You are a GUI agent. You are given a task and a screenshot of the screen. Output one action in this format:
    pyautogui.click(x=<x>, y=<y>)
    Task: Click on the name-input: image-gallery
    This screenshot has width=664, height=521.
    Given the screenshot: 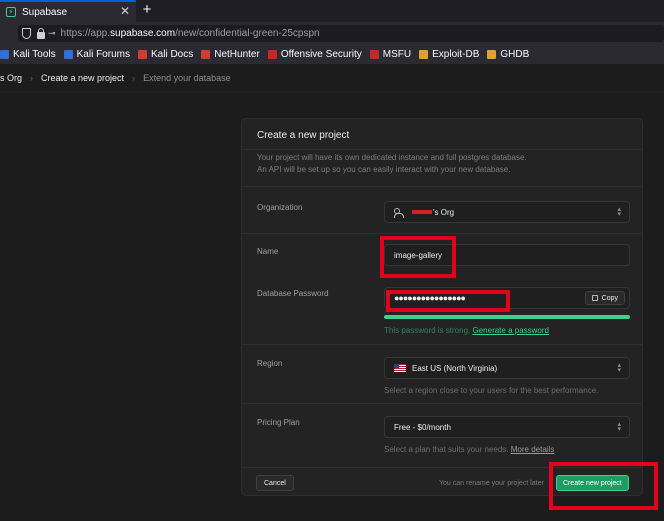 What is the action you would take?
    pyautogui.click(x=507, y=255)
    